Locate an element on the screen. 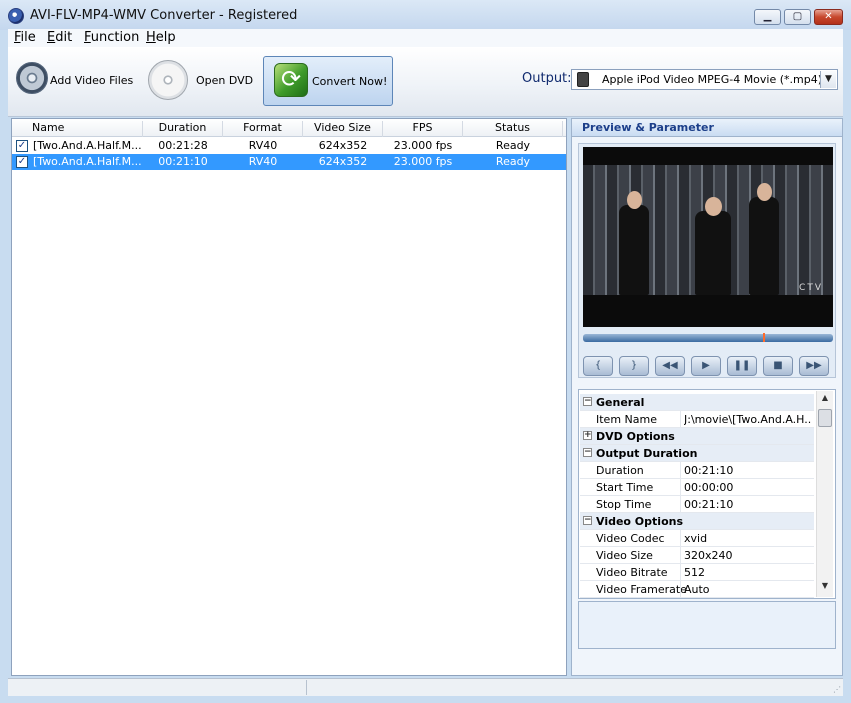  scroll-thumb is located at coordinates (825, 418).